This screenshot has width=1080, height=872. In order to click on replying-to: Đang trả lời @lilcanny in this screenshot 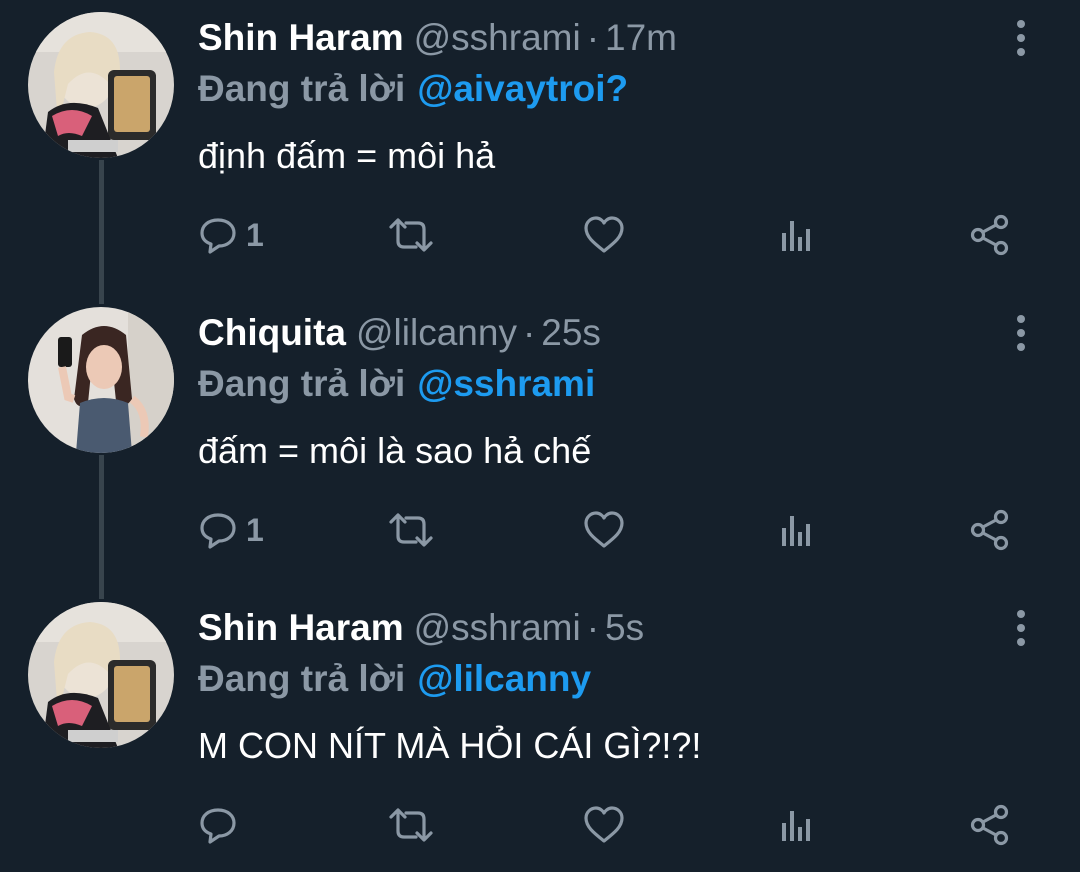, I will do `click(394, 679)`.